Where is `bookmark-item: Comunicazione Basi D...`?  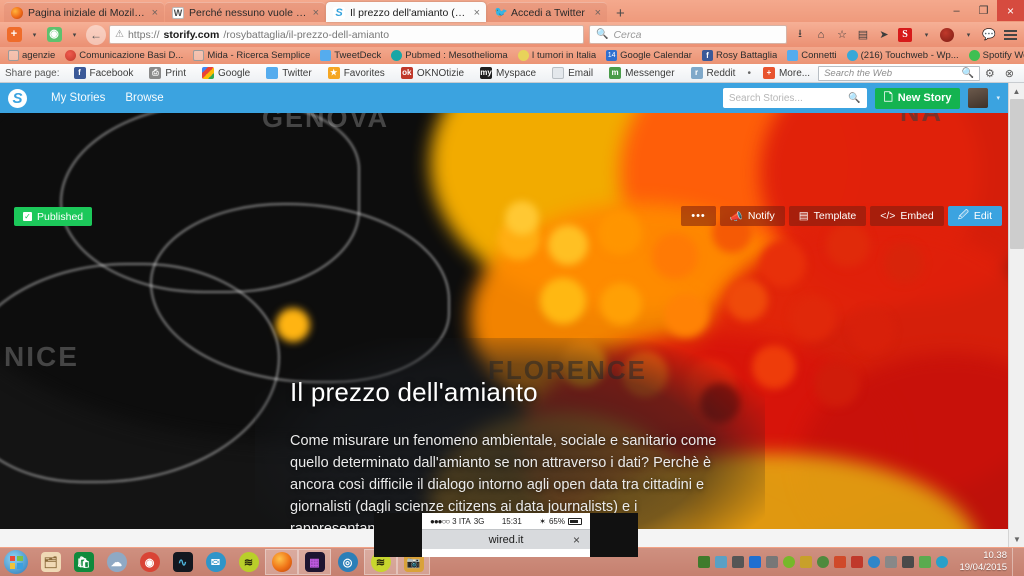
bookmark-item: Comunicazione Basi D... is located at coordinates (124, 55).